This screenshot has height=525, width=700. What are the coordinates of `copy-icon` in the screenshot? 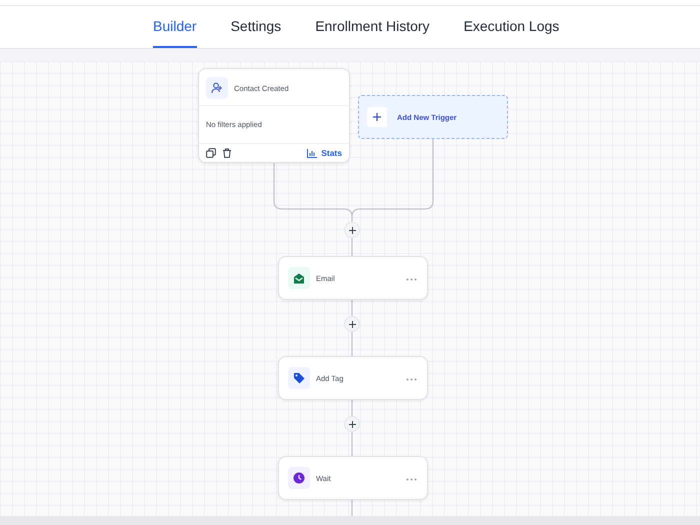 It's located at (211, 153).